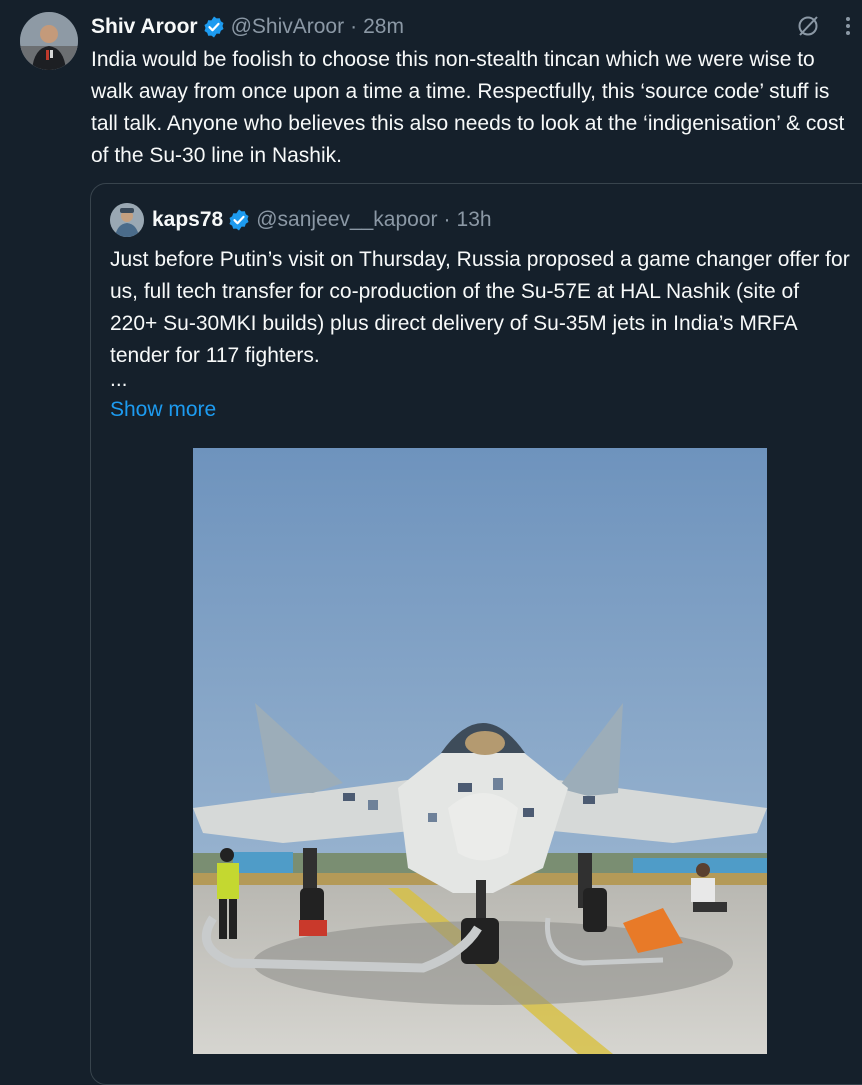  What do you see at coordinates (383, 27) in the screenshot?
I see `tweet-timestamp: 28m` at bounding box center [383, 27].